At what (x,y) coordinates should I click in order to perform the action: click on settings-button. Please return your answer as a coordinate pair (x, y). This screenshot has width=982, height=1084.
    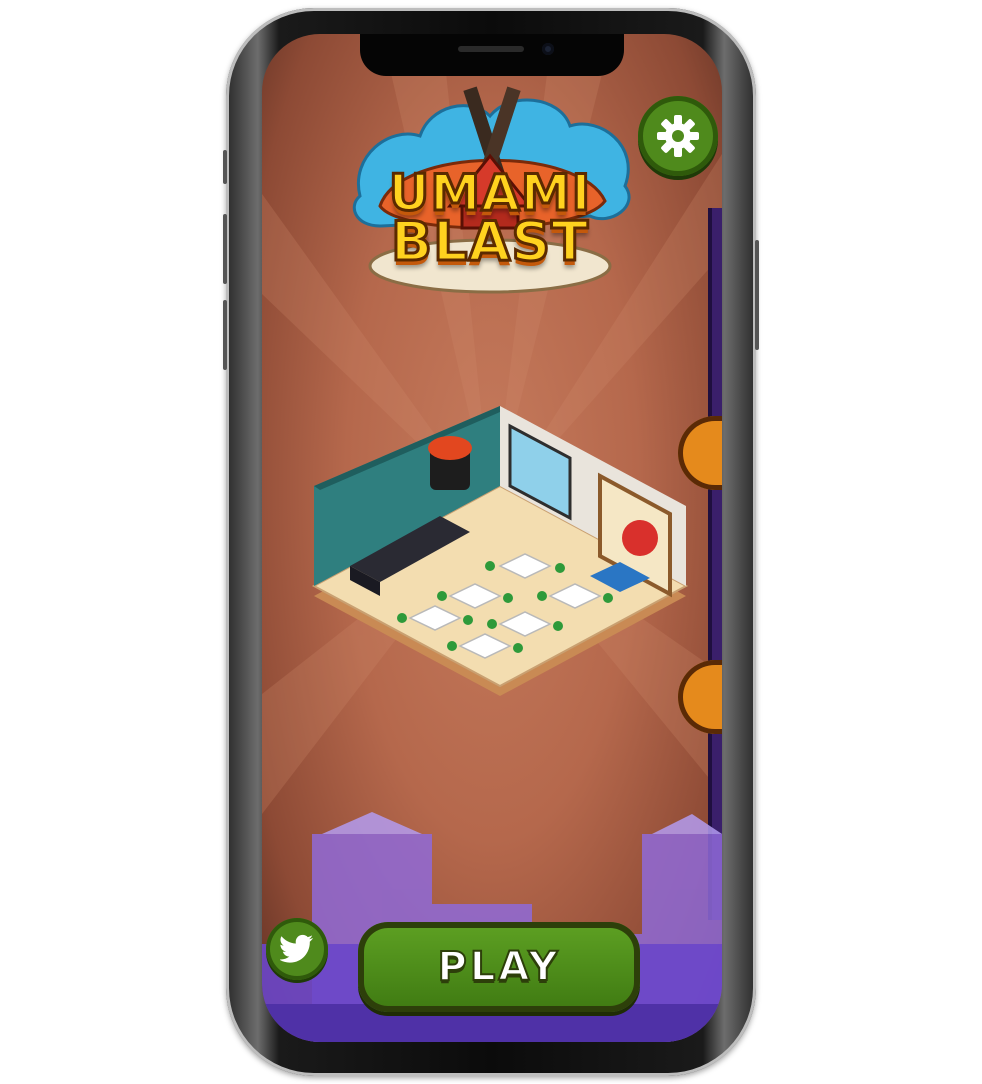
    Looking at the image, I should click on (678, 136).